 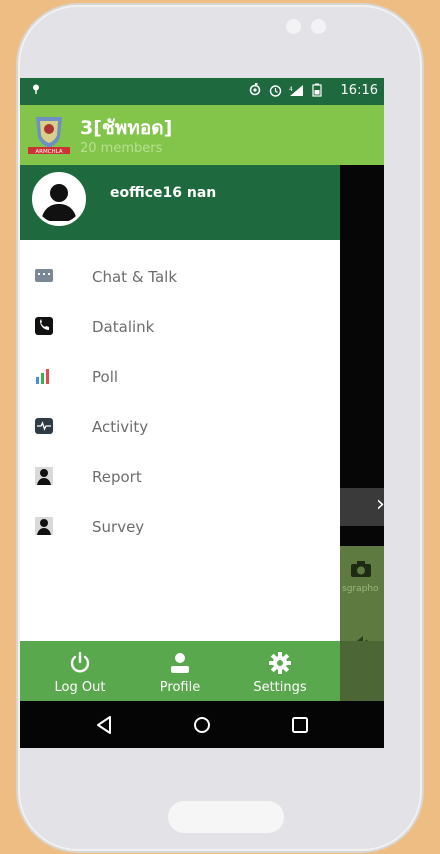 What do you see at coordinates (49, 135) in the screenshot?
I see `group-logo: ARMCHLA` at bounding box center [49, 135].